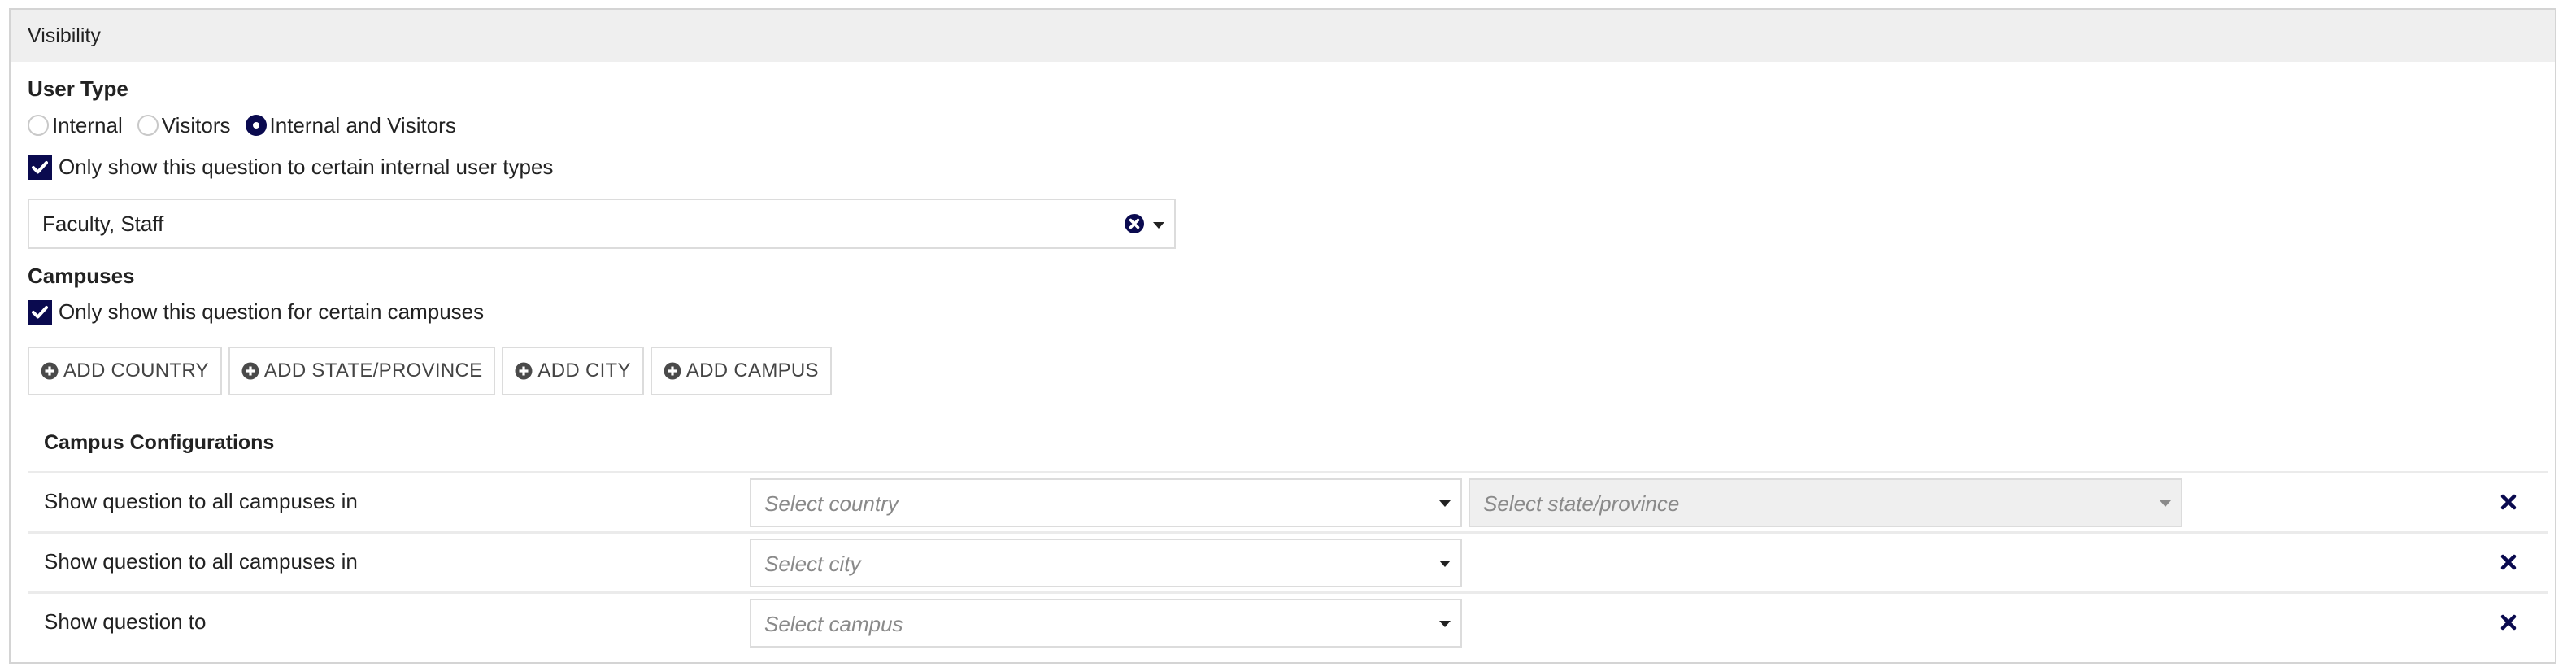  I want to click on user-types-multiselect: Faculty, Staff, so click(602, 224).